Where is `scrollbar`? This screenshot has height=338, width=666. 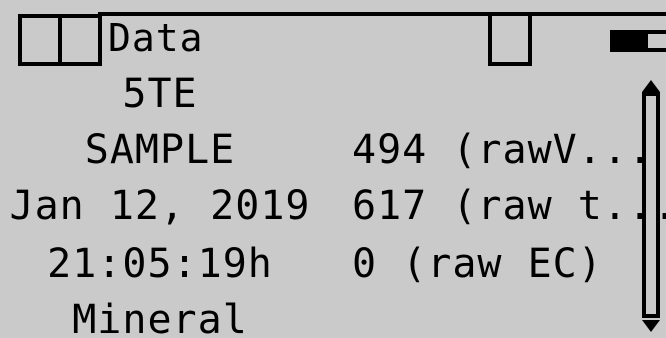 scrollbar is located at coordinates (651, 206).